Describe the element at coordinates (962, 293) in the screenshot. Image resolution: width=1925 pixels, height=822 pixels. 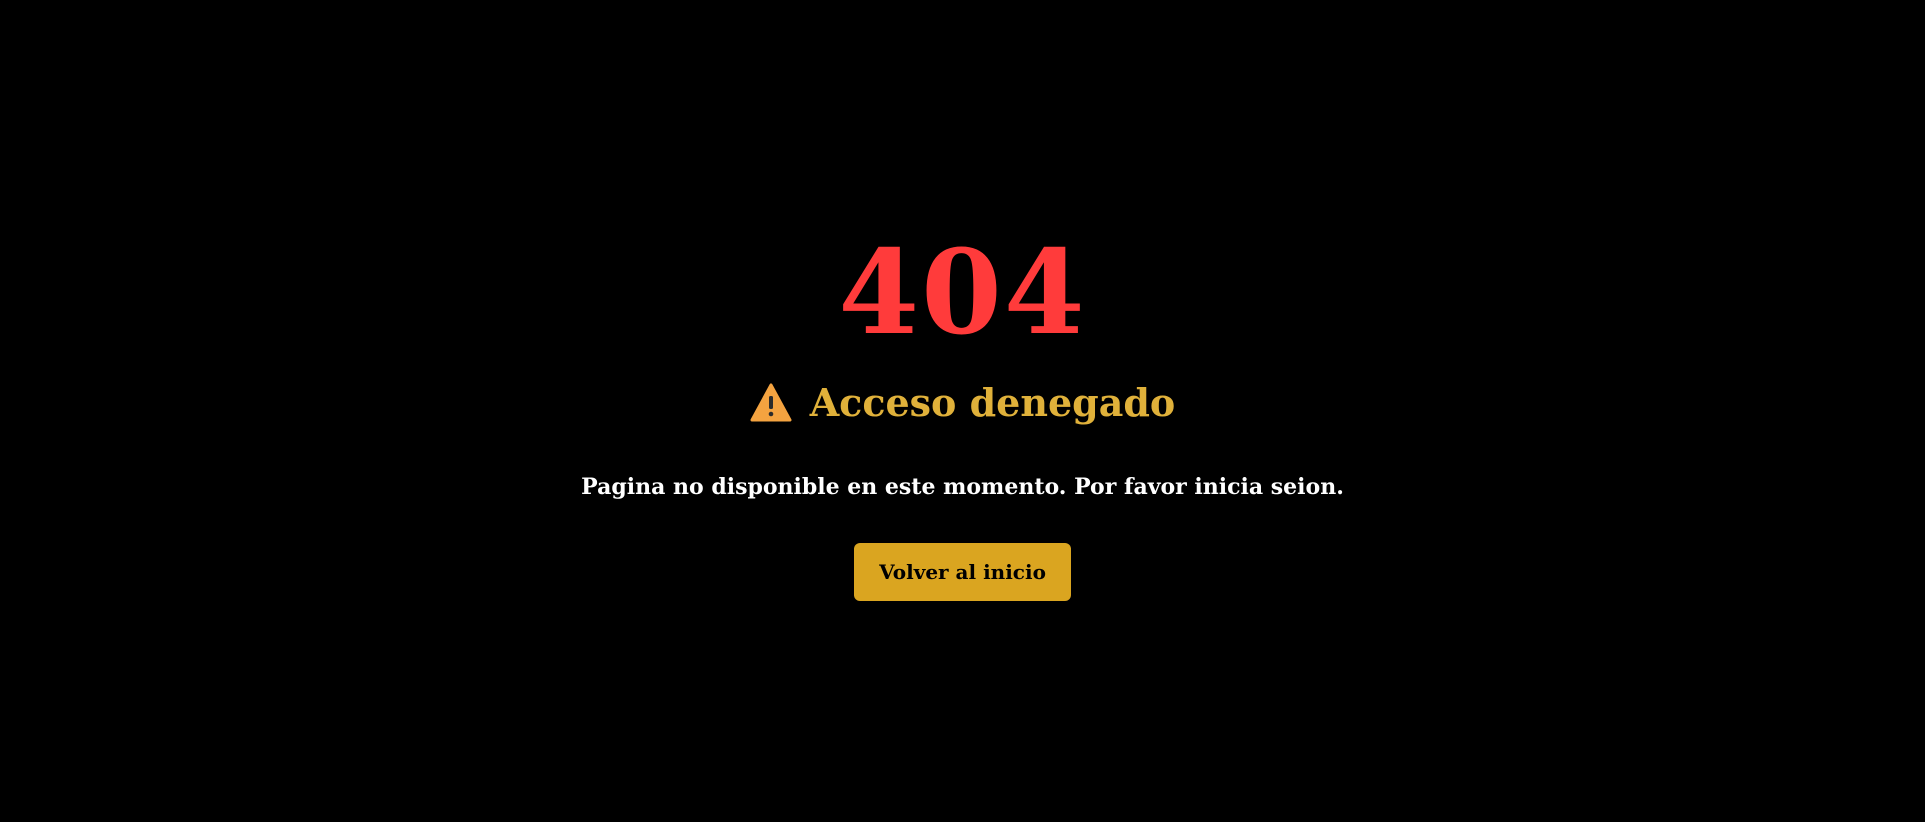
I see `error-code: 404` at that location.